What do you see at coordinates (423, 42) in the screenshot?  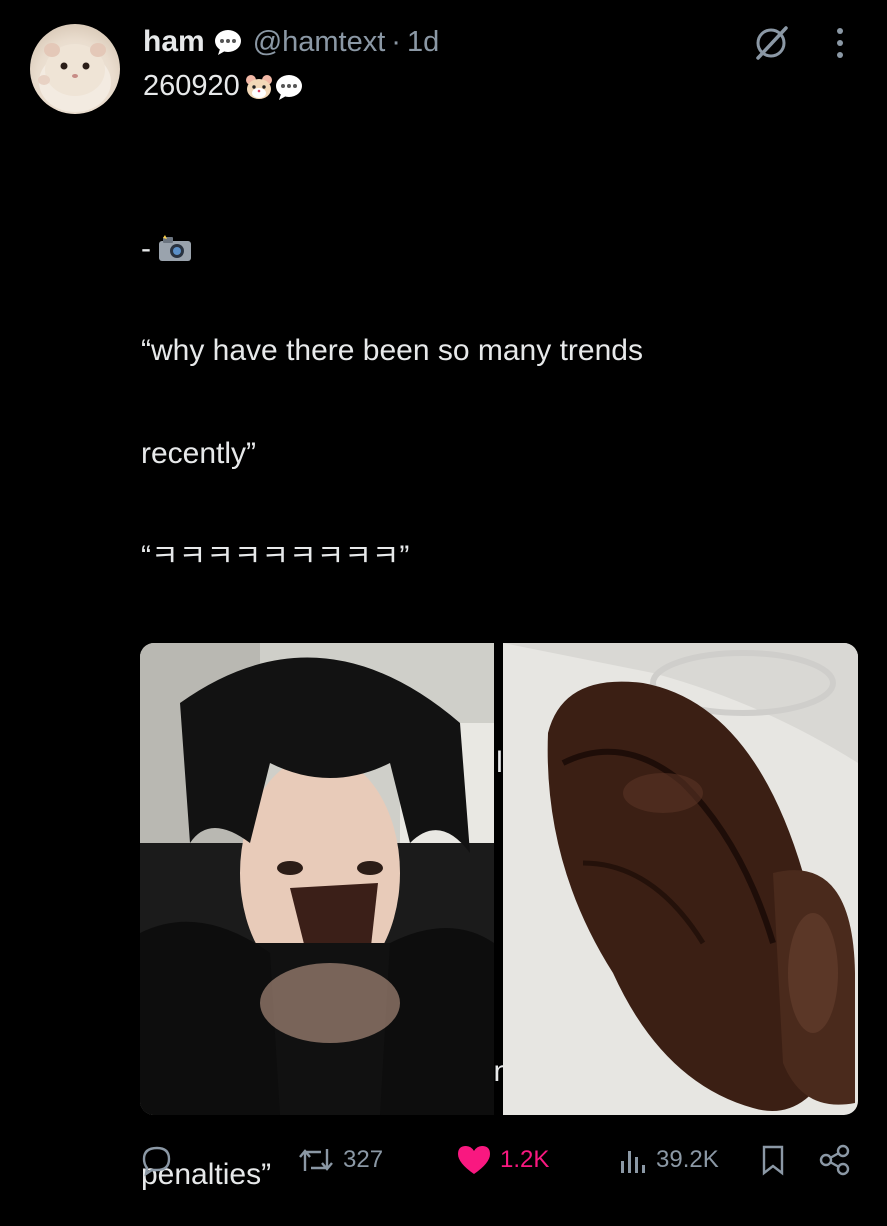 I see `post-time: 1d` at bounding box center [423, 42].